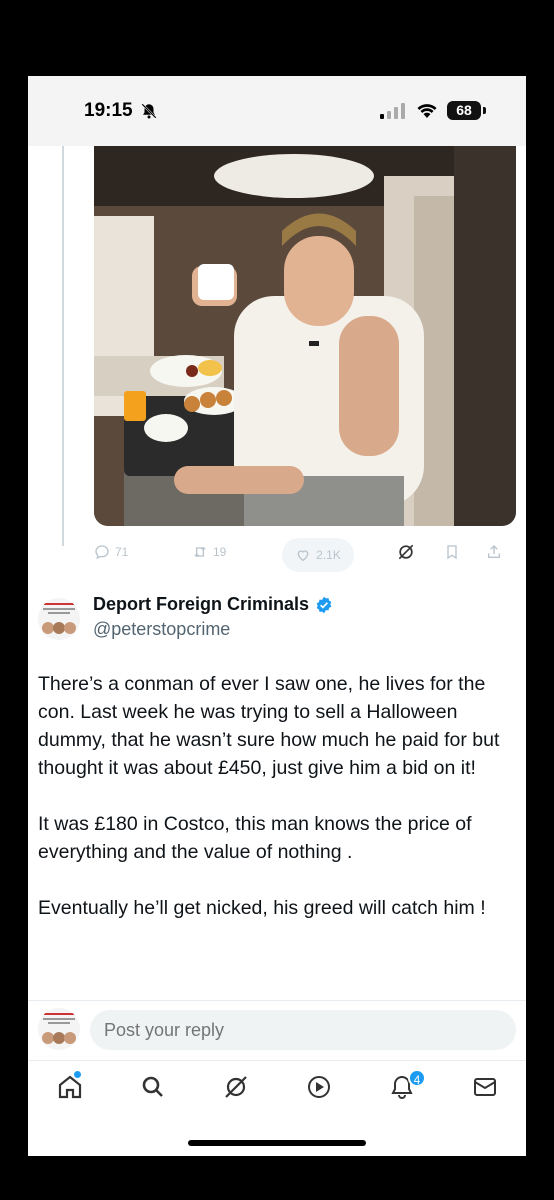 The width and height of the screenshot is (554, 1200). I want to click on author-name: Deport Foreign Criminals, so click(201, 604).